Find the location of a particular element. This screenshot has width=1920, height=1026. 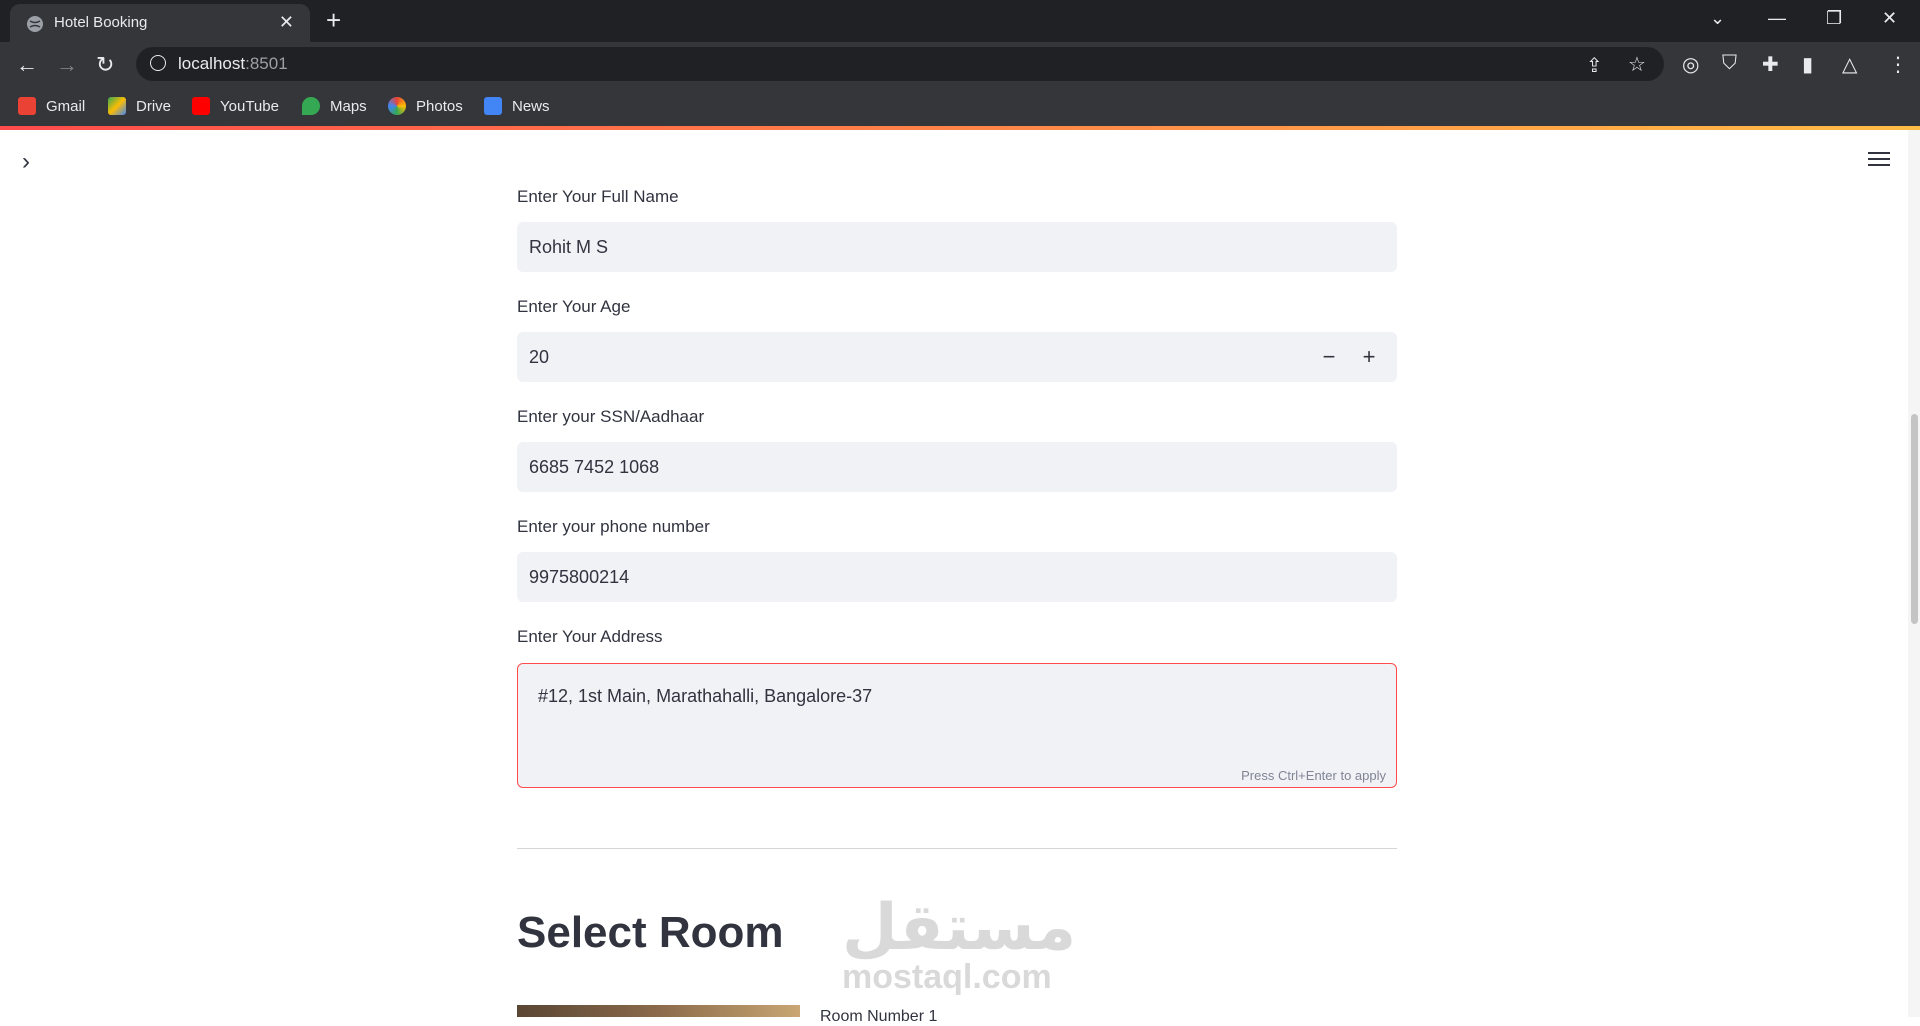

hamburger-menu-icon is located at coordinates (1879, 159).